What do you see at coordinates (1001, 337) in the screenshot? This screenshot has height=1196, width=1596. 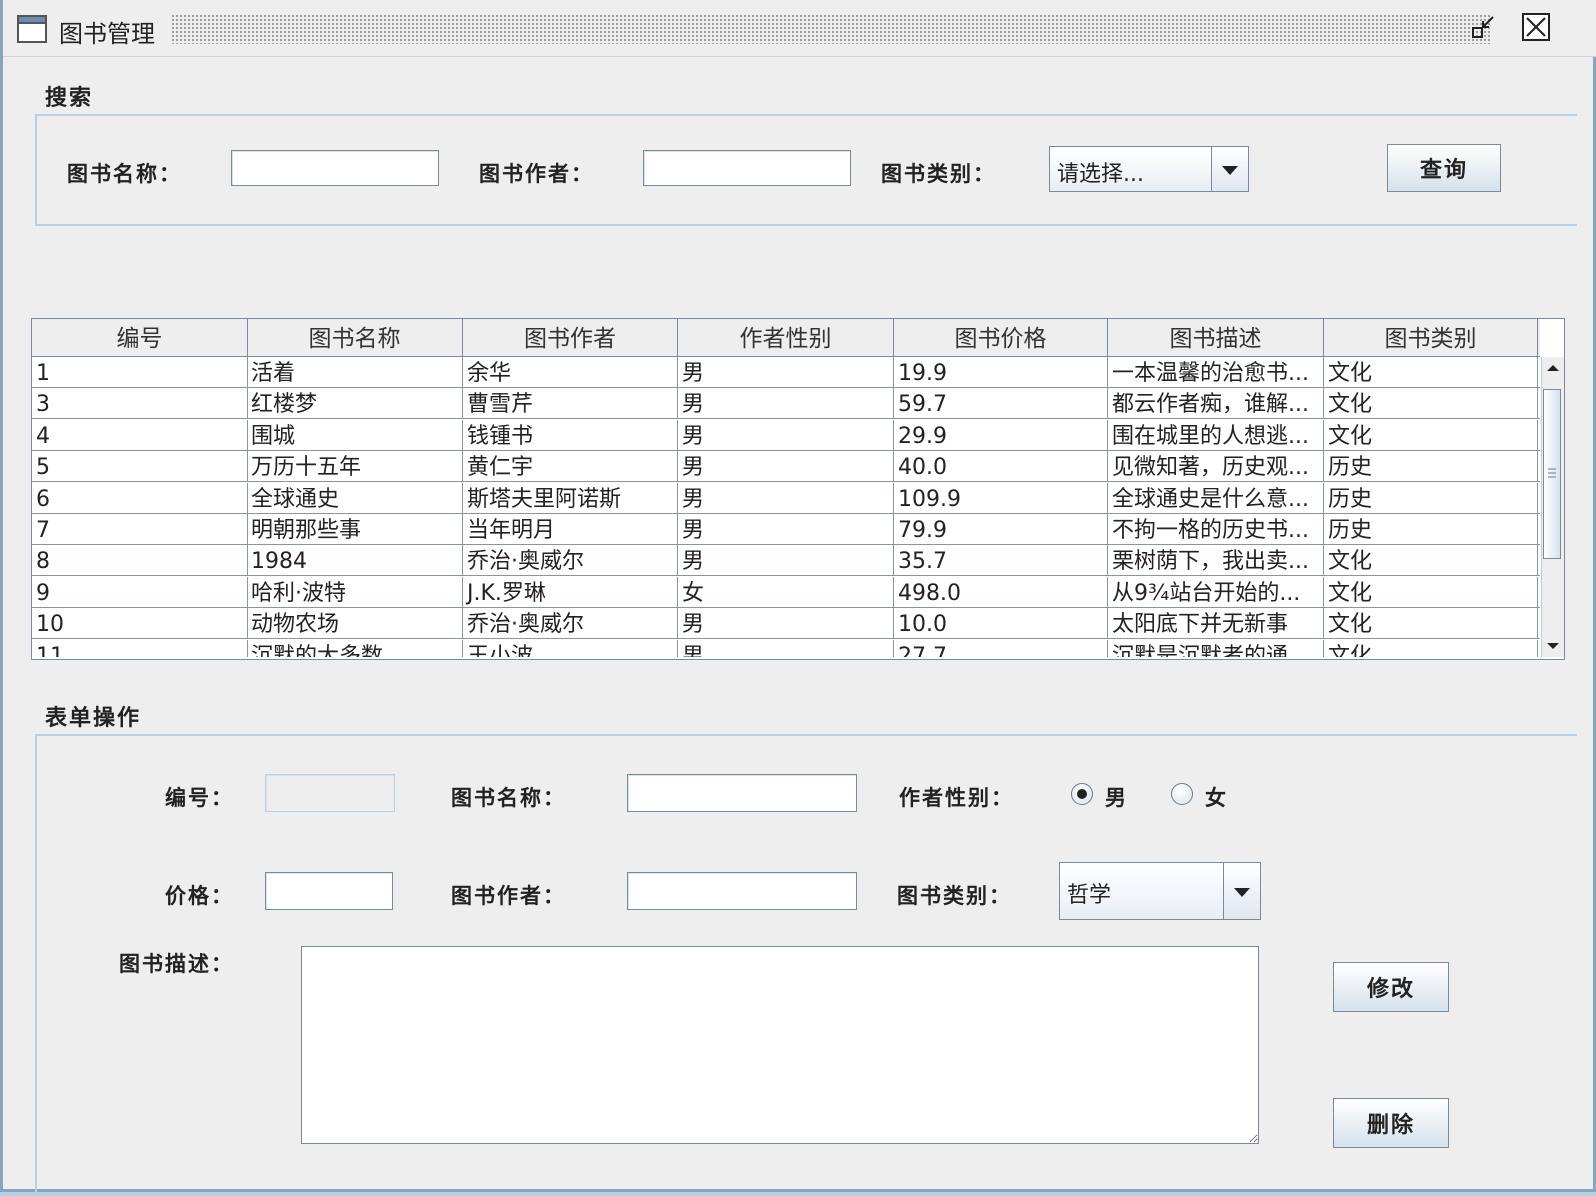 I see `column-header: 图书价格` at bounding box center [1001, 337].